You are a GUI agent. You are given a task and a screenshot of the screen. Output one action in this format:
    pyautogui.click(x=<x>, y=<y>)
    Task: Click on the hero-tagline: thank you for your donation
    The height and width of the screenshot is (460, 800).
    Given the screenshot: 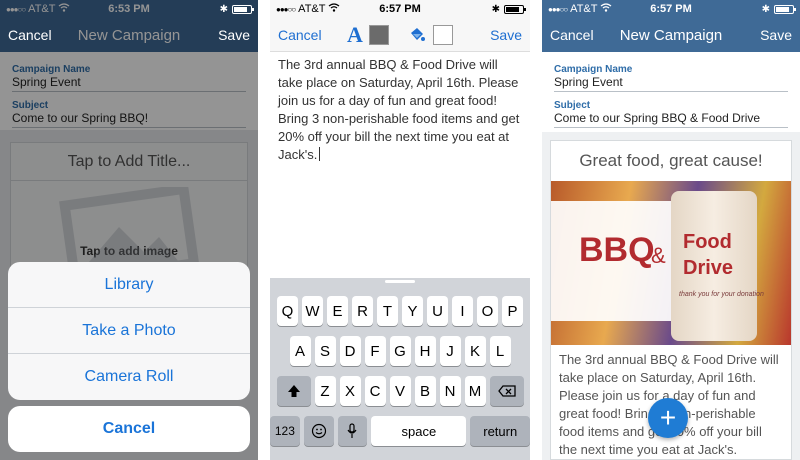 What is the action you would take?
    pyautogui.click(x=721, y=294)
    